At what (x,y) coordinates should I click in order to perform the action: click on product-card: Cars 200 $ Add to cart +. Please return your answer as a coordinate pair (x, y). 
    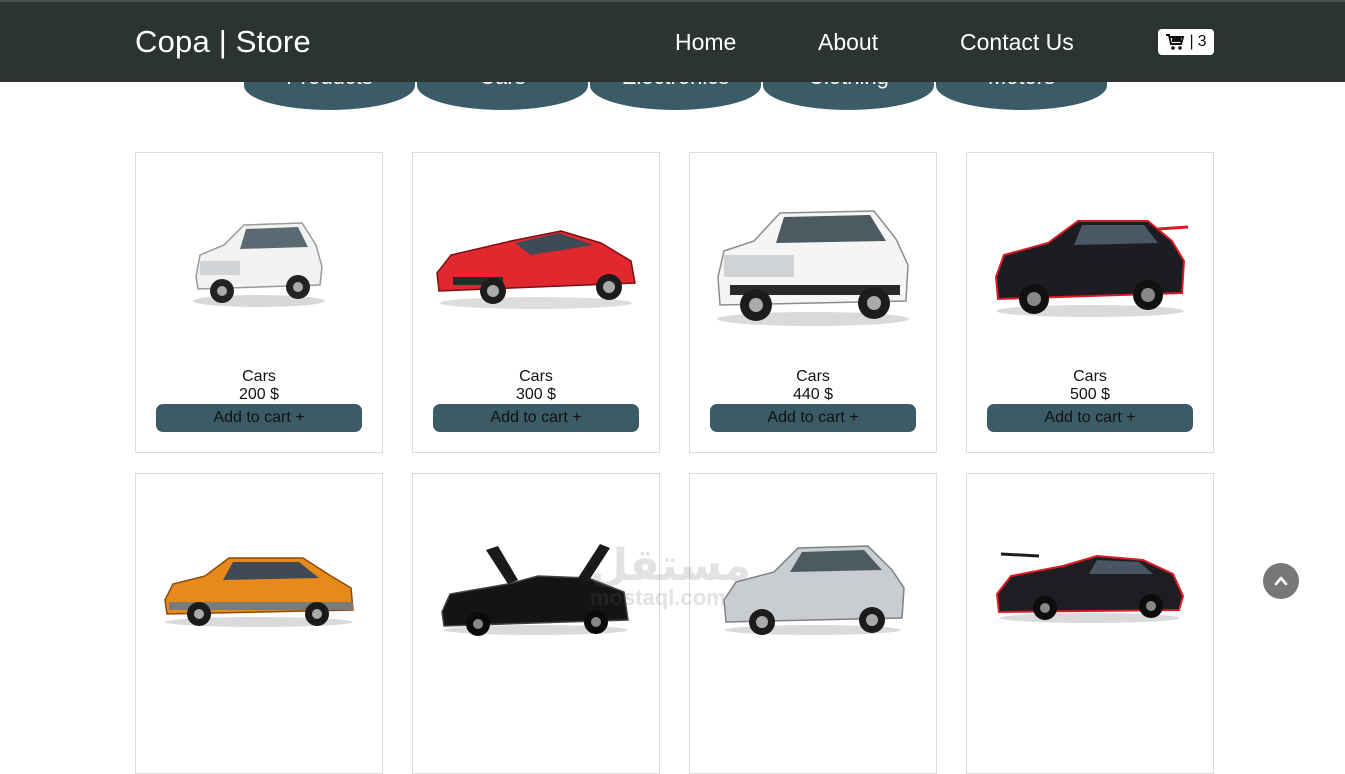
    Looking at the image, I should click on (259, 302).